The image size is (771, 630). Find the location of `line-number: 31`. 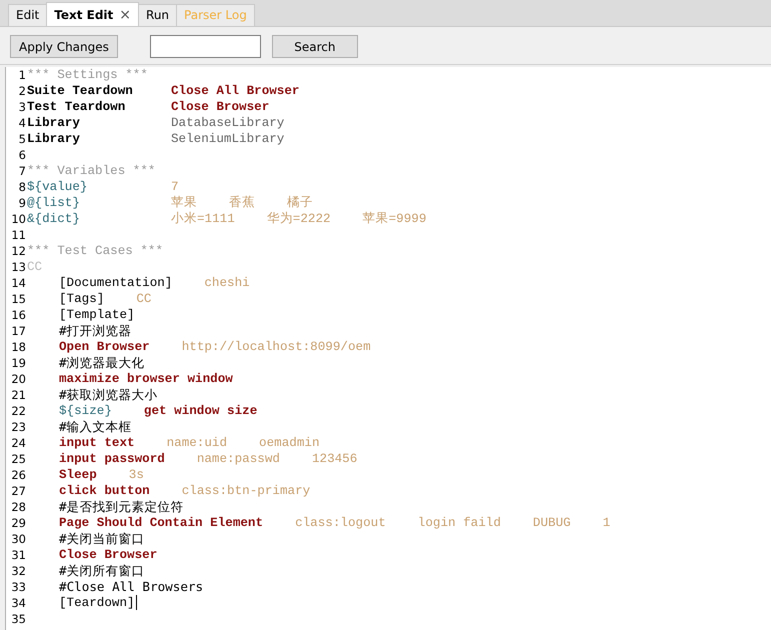

line-number: 31 is located at coordinates (18, 555).